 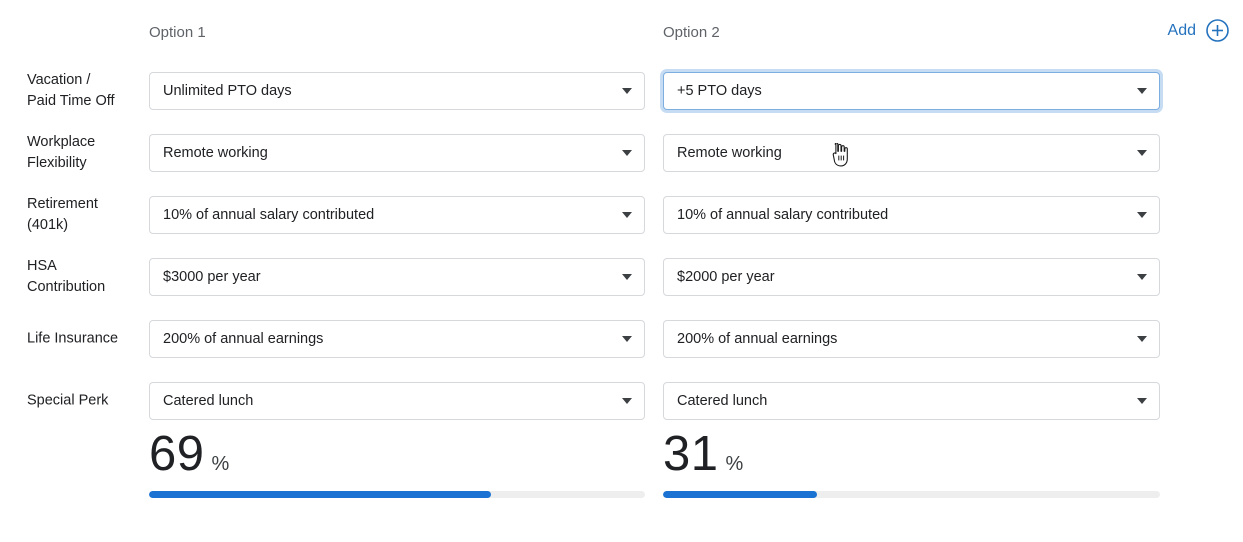 I want to click on select-option1-life-insurance: 200% of annual earnings, so click(x=397, y=339).